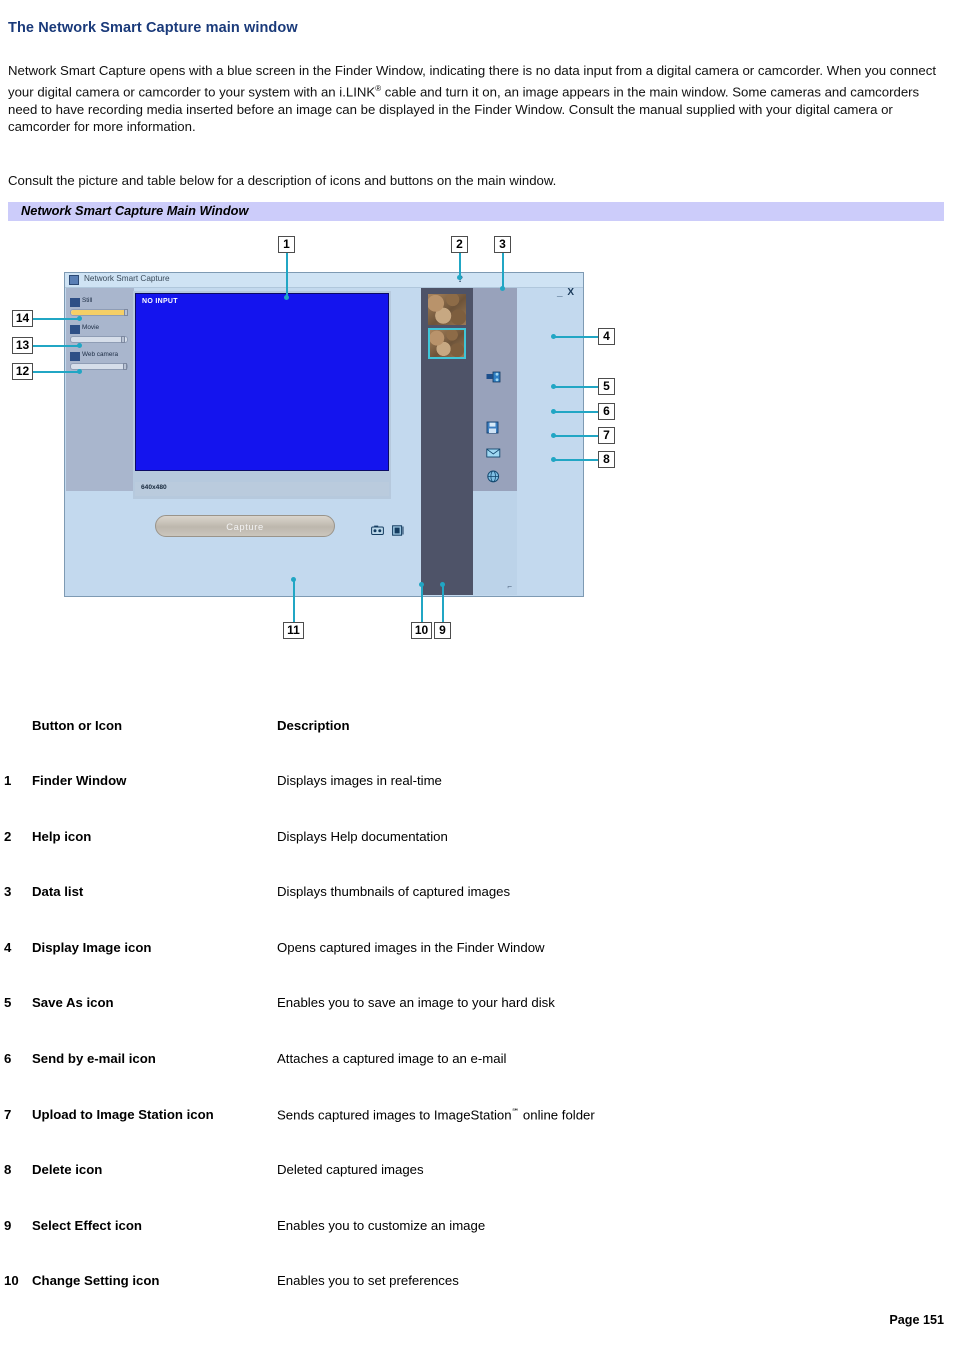  Describe the element at coordinates (123, 339) in the screenshot. I see `movie-slider-knob` at that location.